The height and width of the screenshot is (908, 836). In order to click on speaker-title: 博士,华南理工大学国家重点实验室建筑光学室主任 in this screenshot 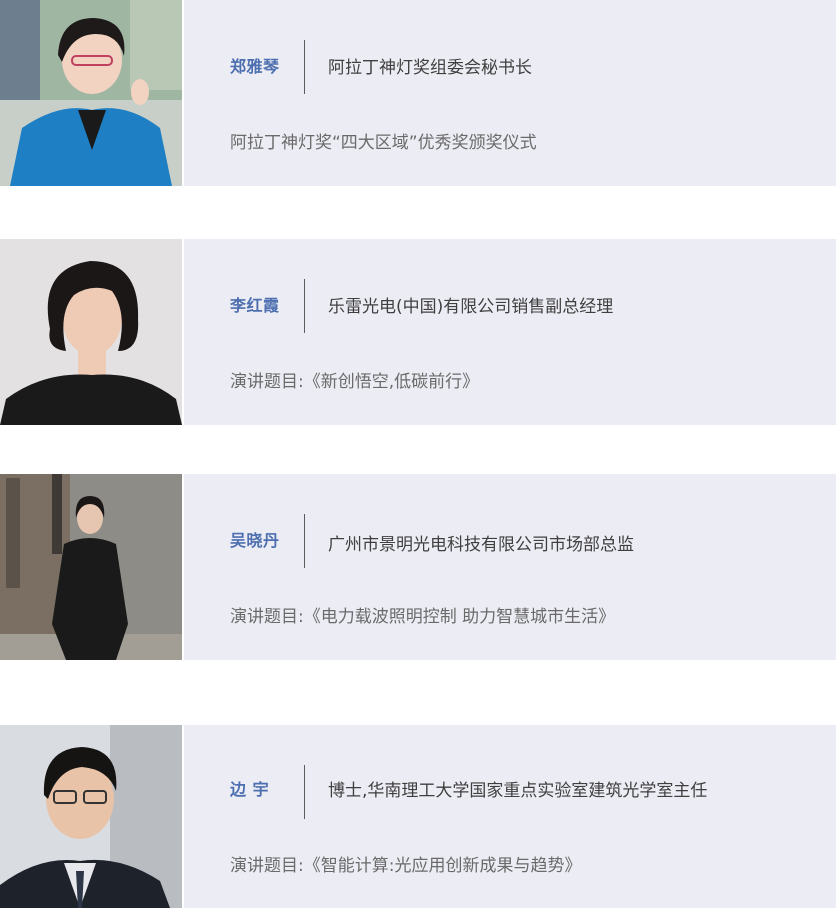, I will do `click(518, 791)`.